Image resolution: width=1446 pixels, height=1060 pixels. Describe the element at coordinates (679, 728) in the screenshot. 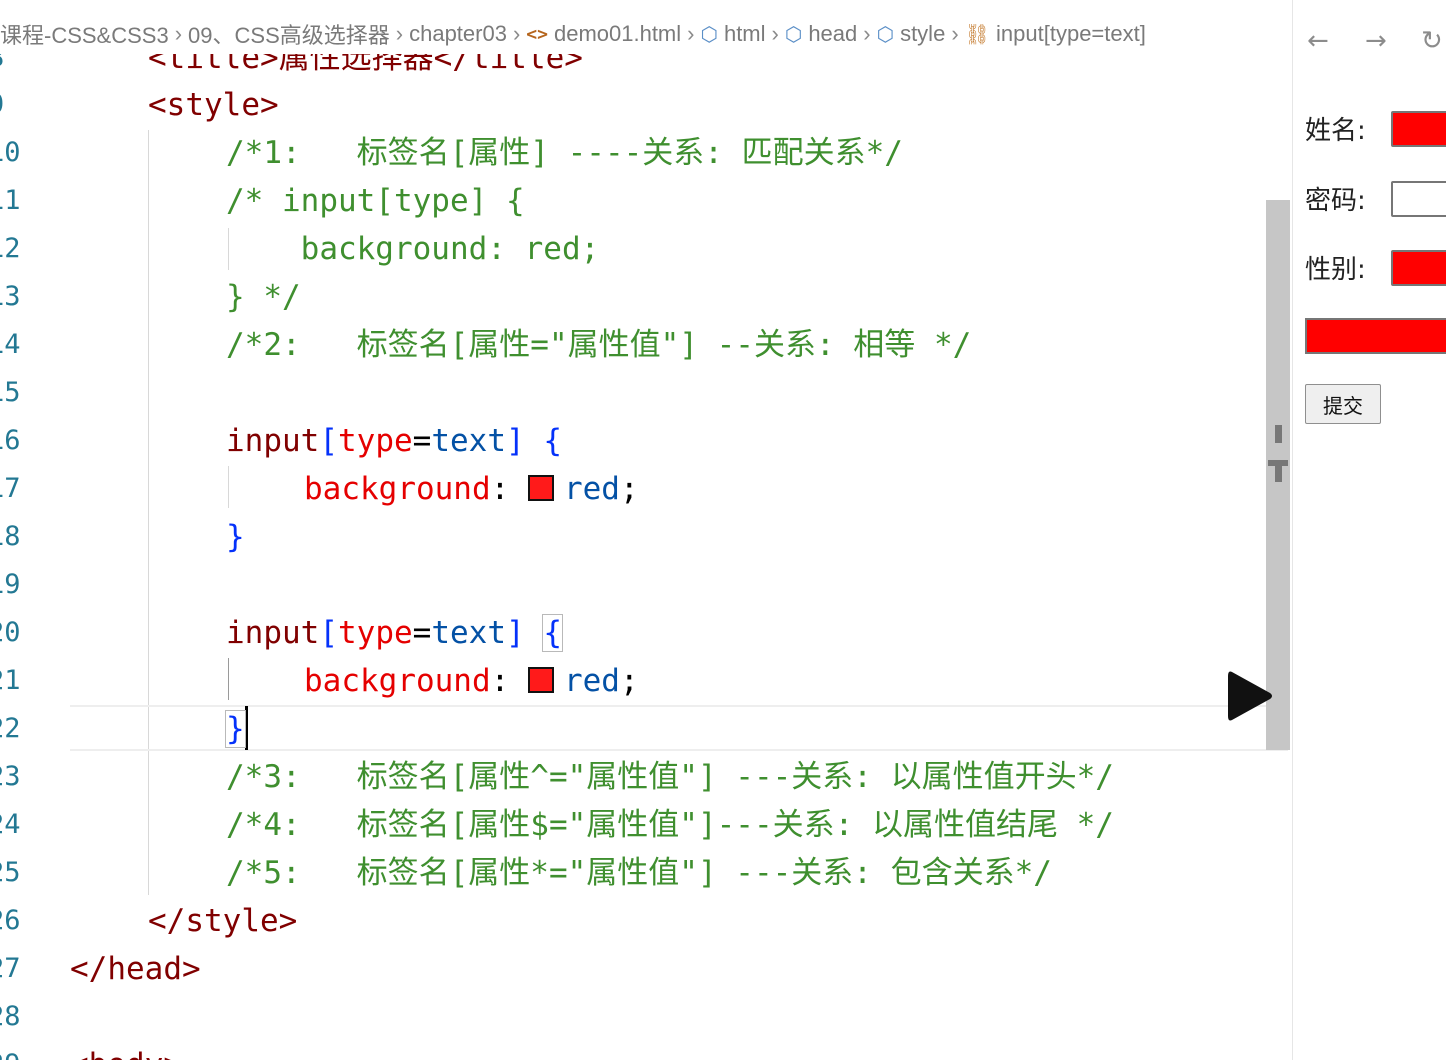

I see `current-line-highlight` at that location.